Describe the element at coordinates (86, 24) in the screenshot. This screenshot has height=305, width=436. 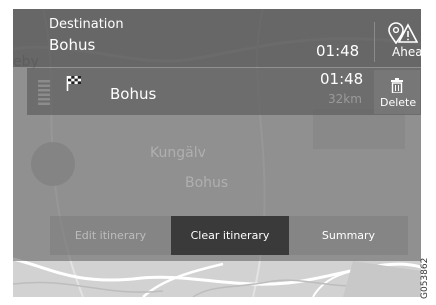
I see `destination-label: Destination` at that location.